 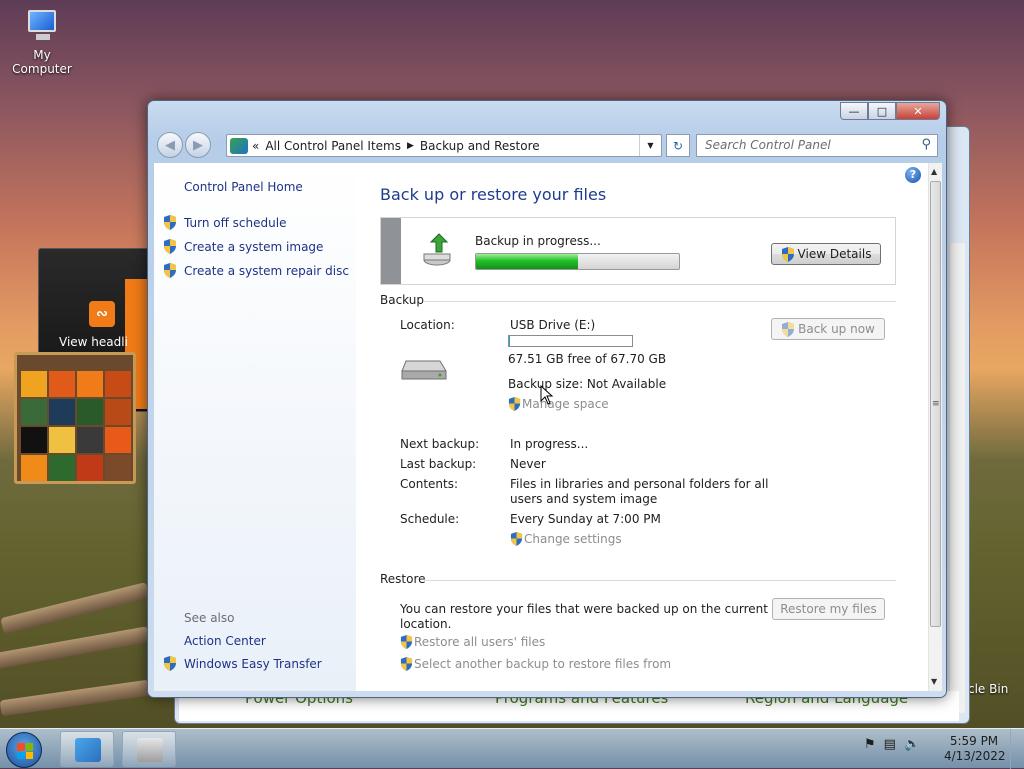 What do you see at coordinates (587, 359) in the screenshot?
I see `free-space-text: 67.51 GB free of 67.70 GB` at bounding box center [587, 359].